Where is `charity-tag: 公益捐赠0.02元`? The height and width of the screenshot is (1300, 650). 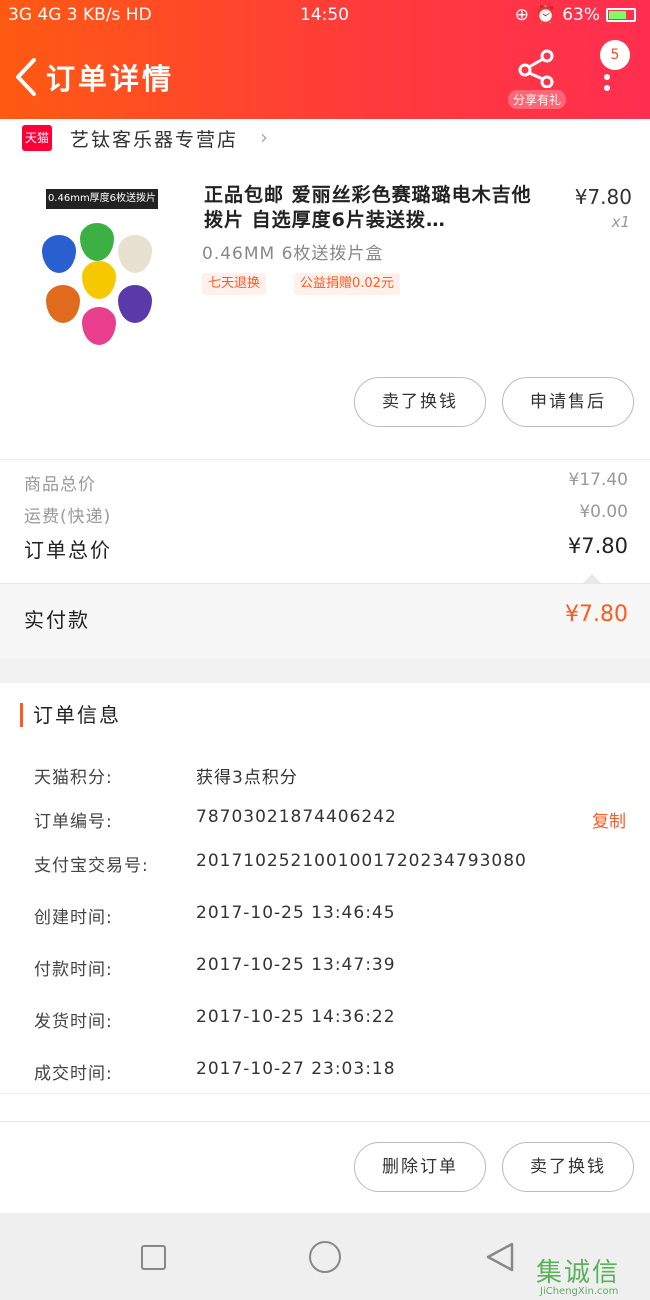 charity-tag: 公益捐赠0.02元 is located at coordinates (347, 284).